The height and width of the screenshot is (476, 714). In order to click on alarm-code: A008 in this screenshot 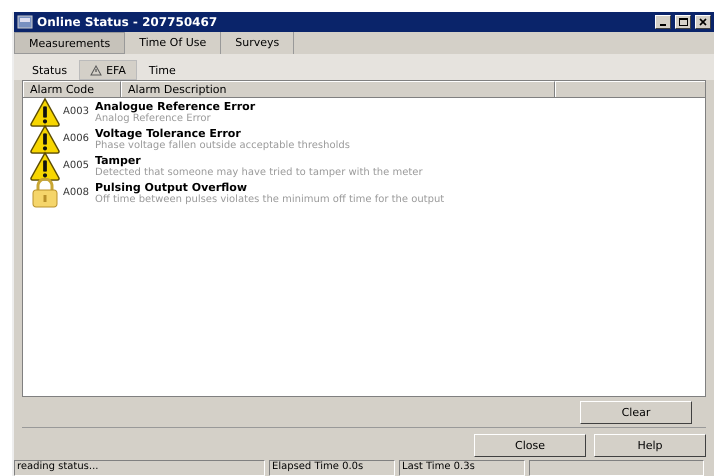, I will do `click(76, 192)`.